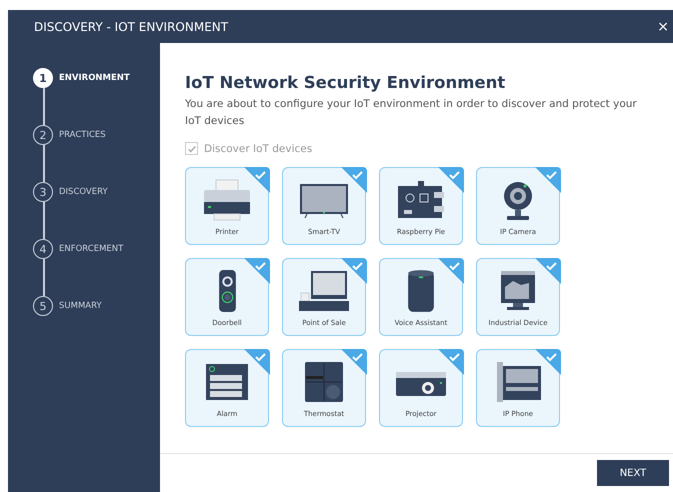 The height and width of the screenshot is (492, 673). I want to click on next-button: NEXT, so click(633, 473).